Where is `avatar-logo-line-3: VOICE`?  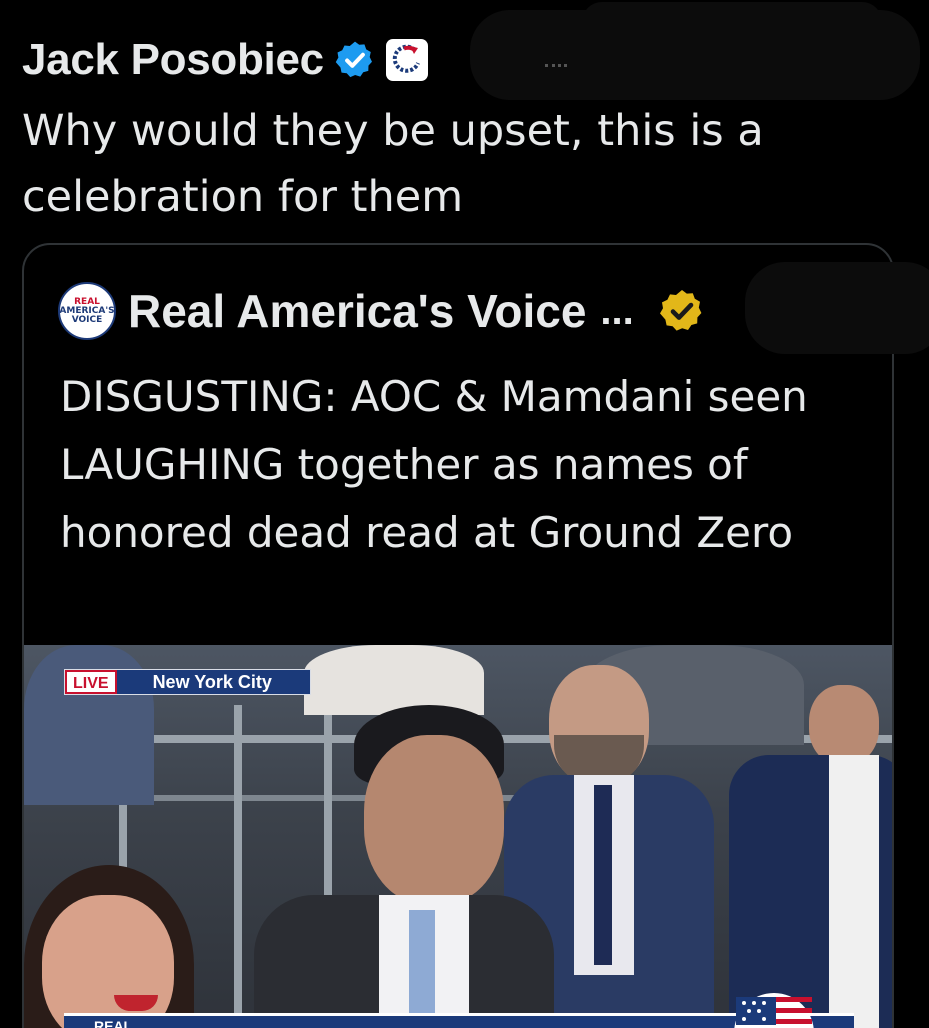
avatar-logo-line-3: VOICE is located at coordinates (87, 319).